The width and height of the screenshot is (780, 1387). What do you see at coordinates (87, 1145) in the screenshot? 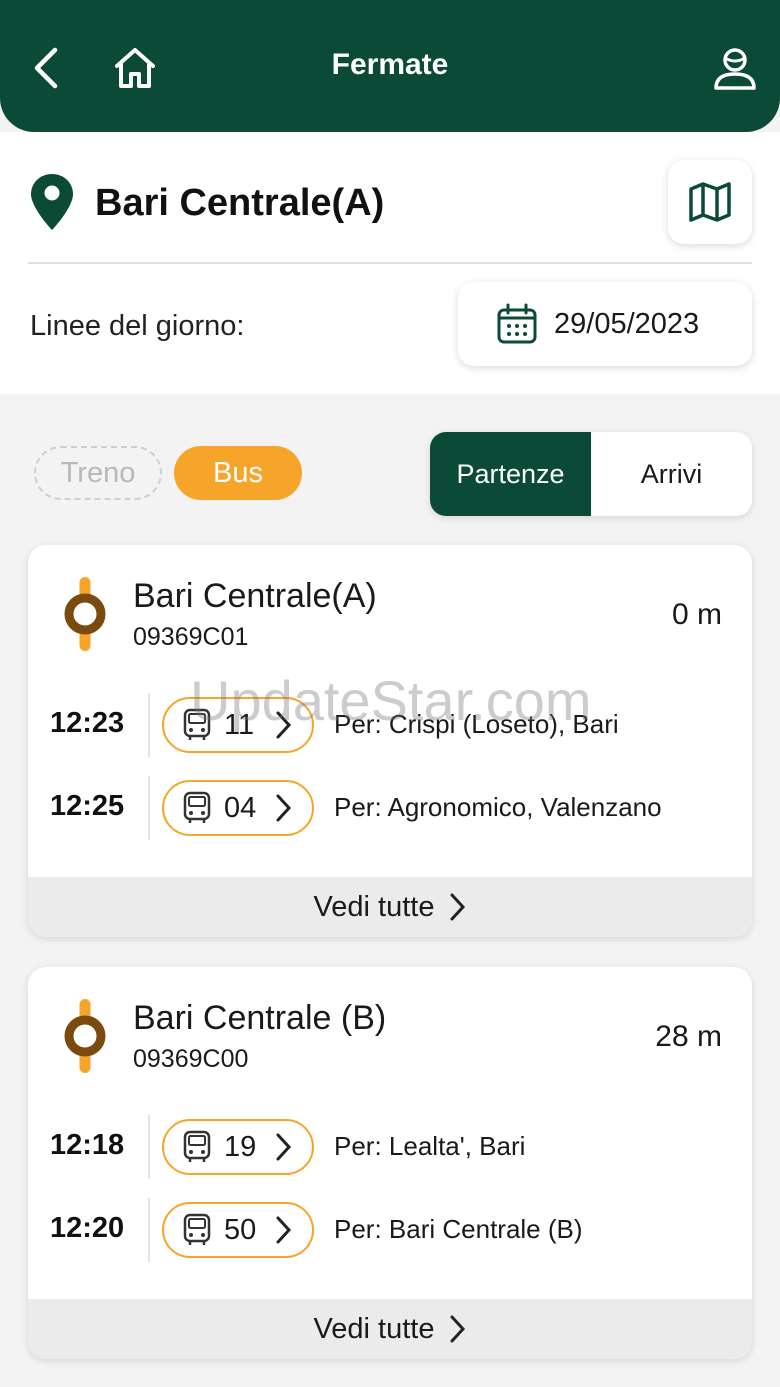
I see `departure-time: 12:18` at bounding box center [87, 1145].